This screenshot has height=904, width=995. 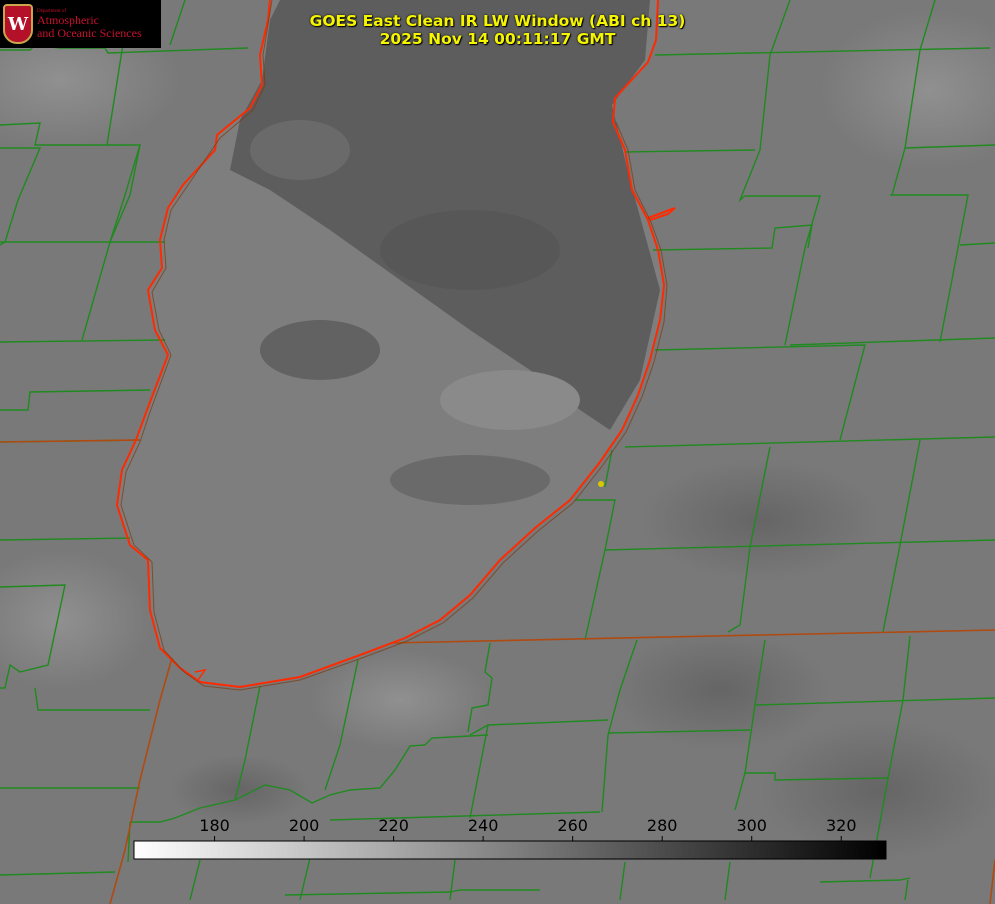 I want to click on colorbar-tick-label: 260, so click(x=572, y=825).